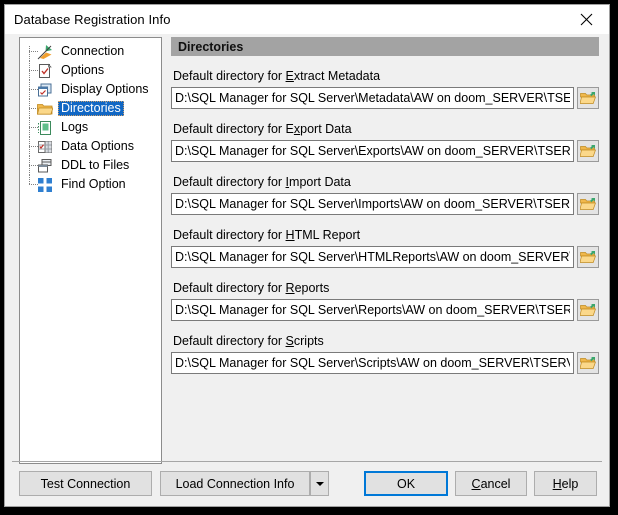 The height and width of the screenshot is (515, 618). I want to click on sidebar-item-find-option: Find Option, so click(90, 184).